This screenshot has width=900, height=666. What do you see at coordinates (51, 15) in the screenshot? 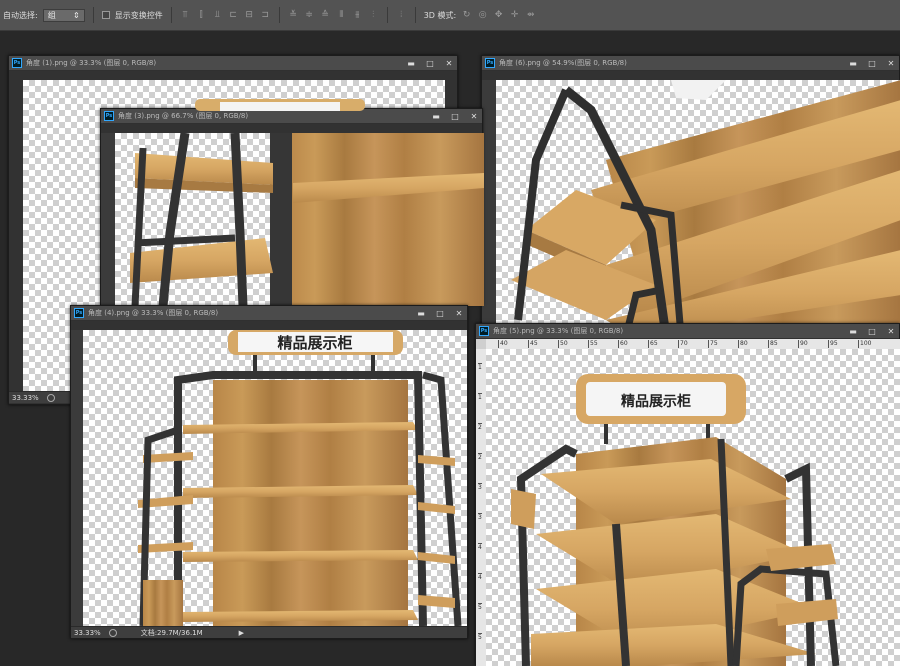
I see `auto-select-value: 组` at bounding box center [51, 15].